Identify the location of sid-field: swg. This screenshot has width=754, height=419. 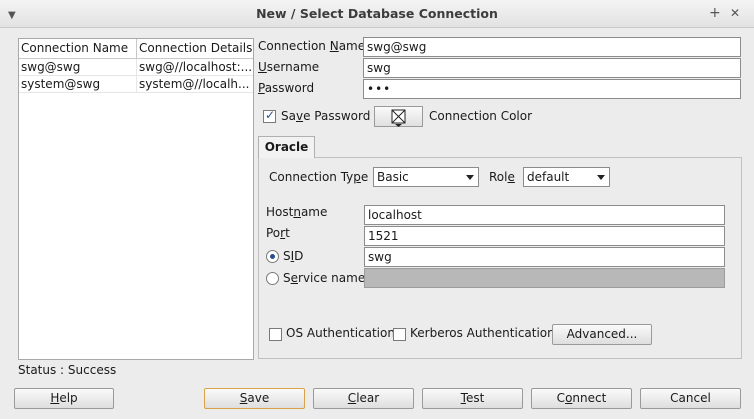
(544, 257).